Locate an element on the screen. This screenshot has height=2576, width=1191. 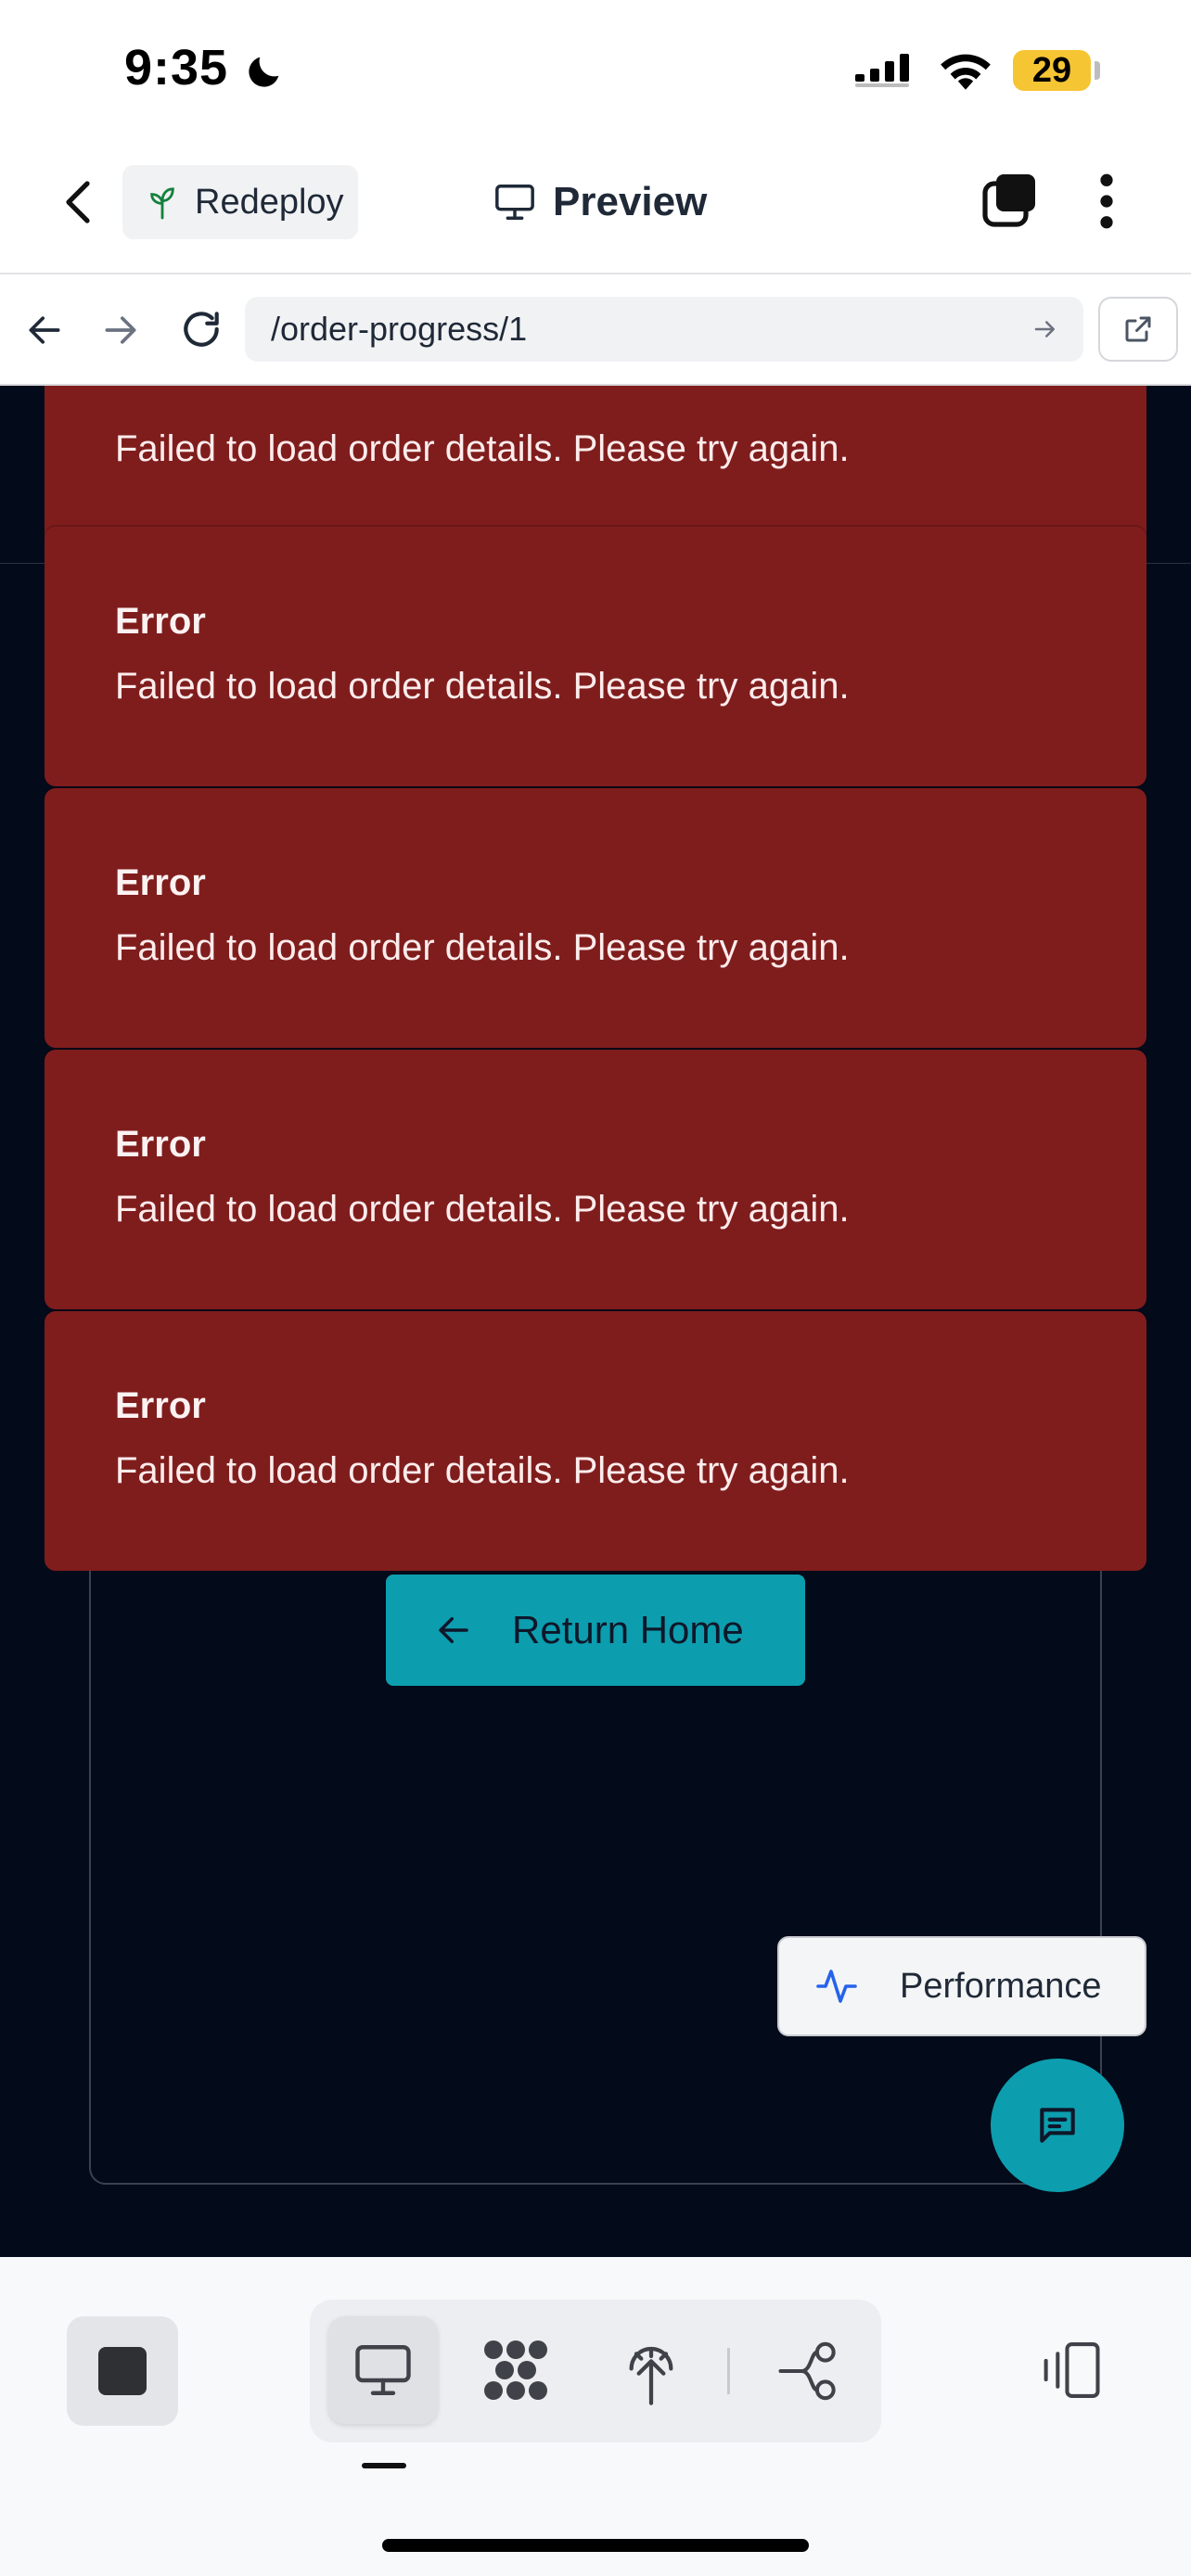
preview-title: Preview is located at coordinates (600, 202).